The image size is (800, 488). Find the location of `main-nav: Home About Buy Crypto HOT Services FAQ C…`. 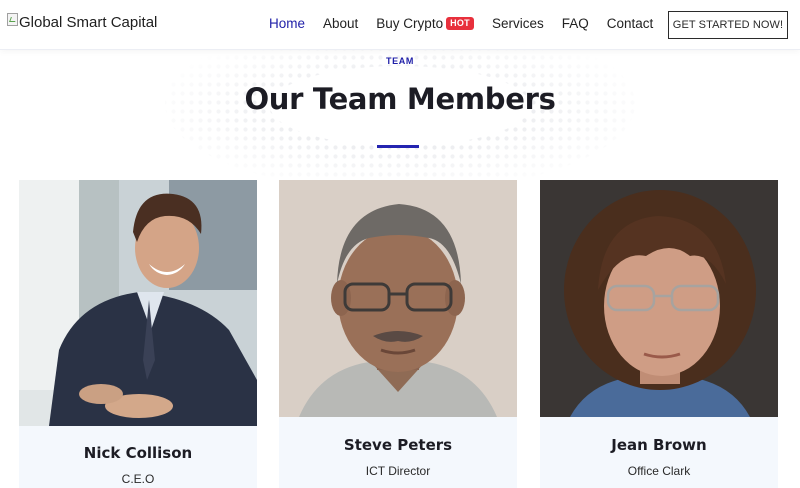

main-nav: Home About Buy Crypto HOT Services FAQ C… is located at coordinates (470, 23).